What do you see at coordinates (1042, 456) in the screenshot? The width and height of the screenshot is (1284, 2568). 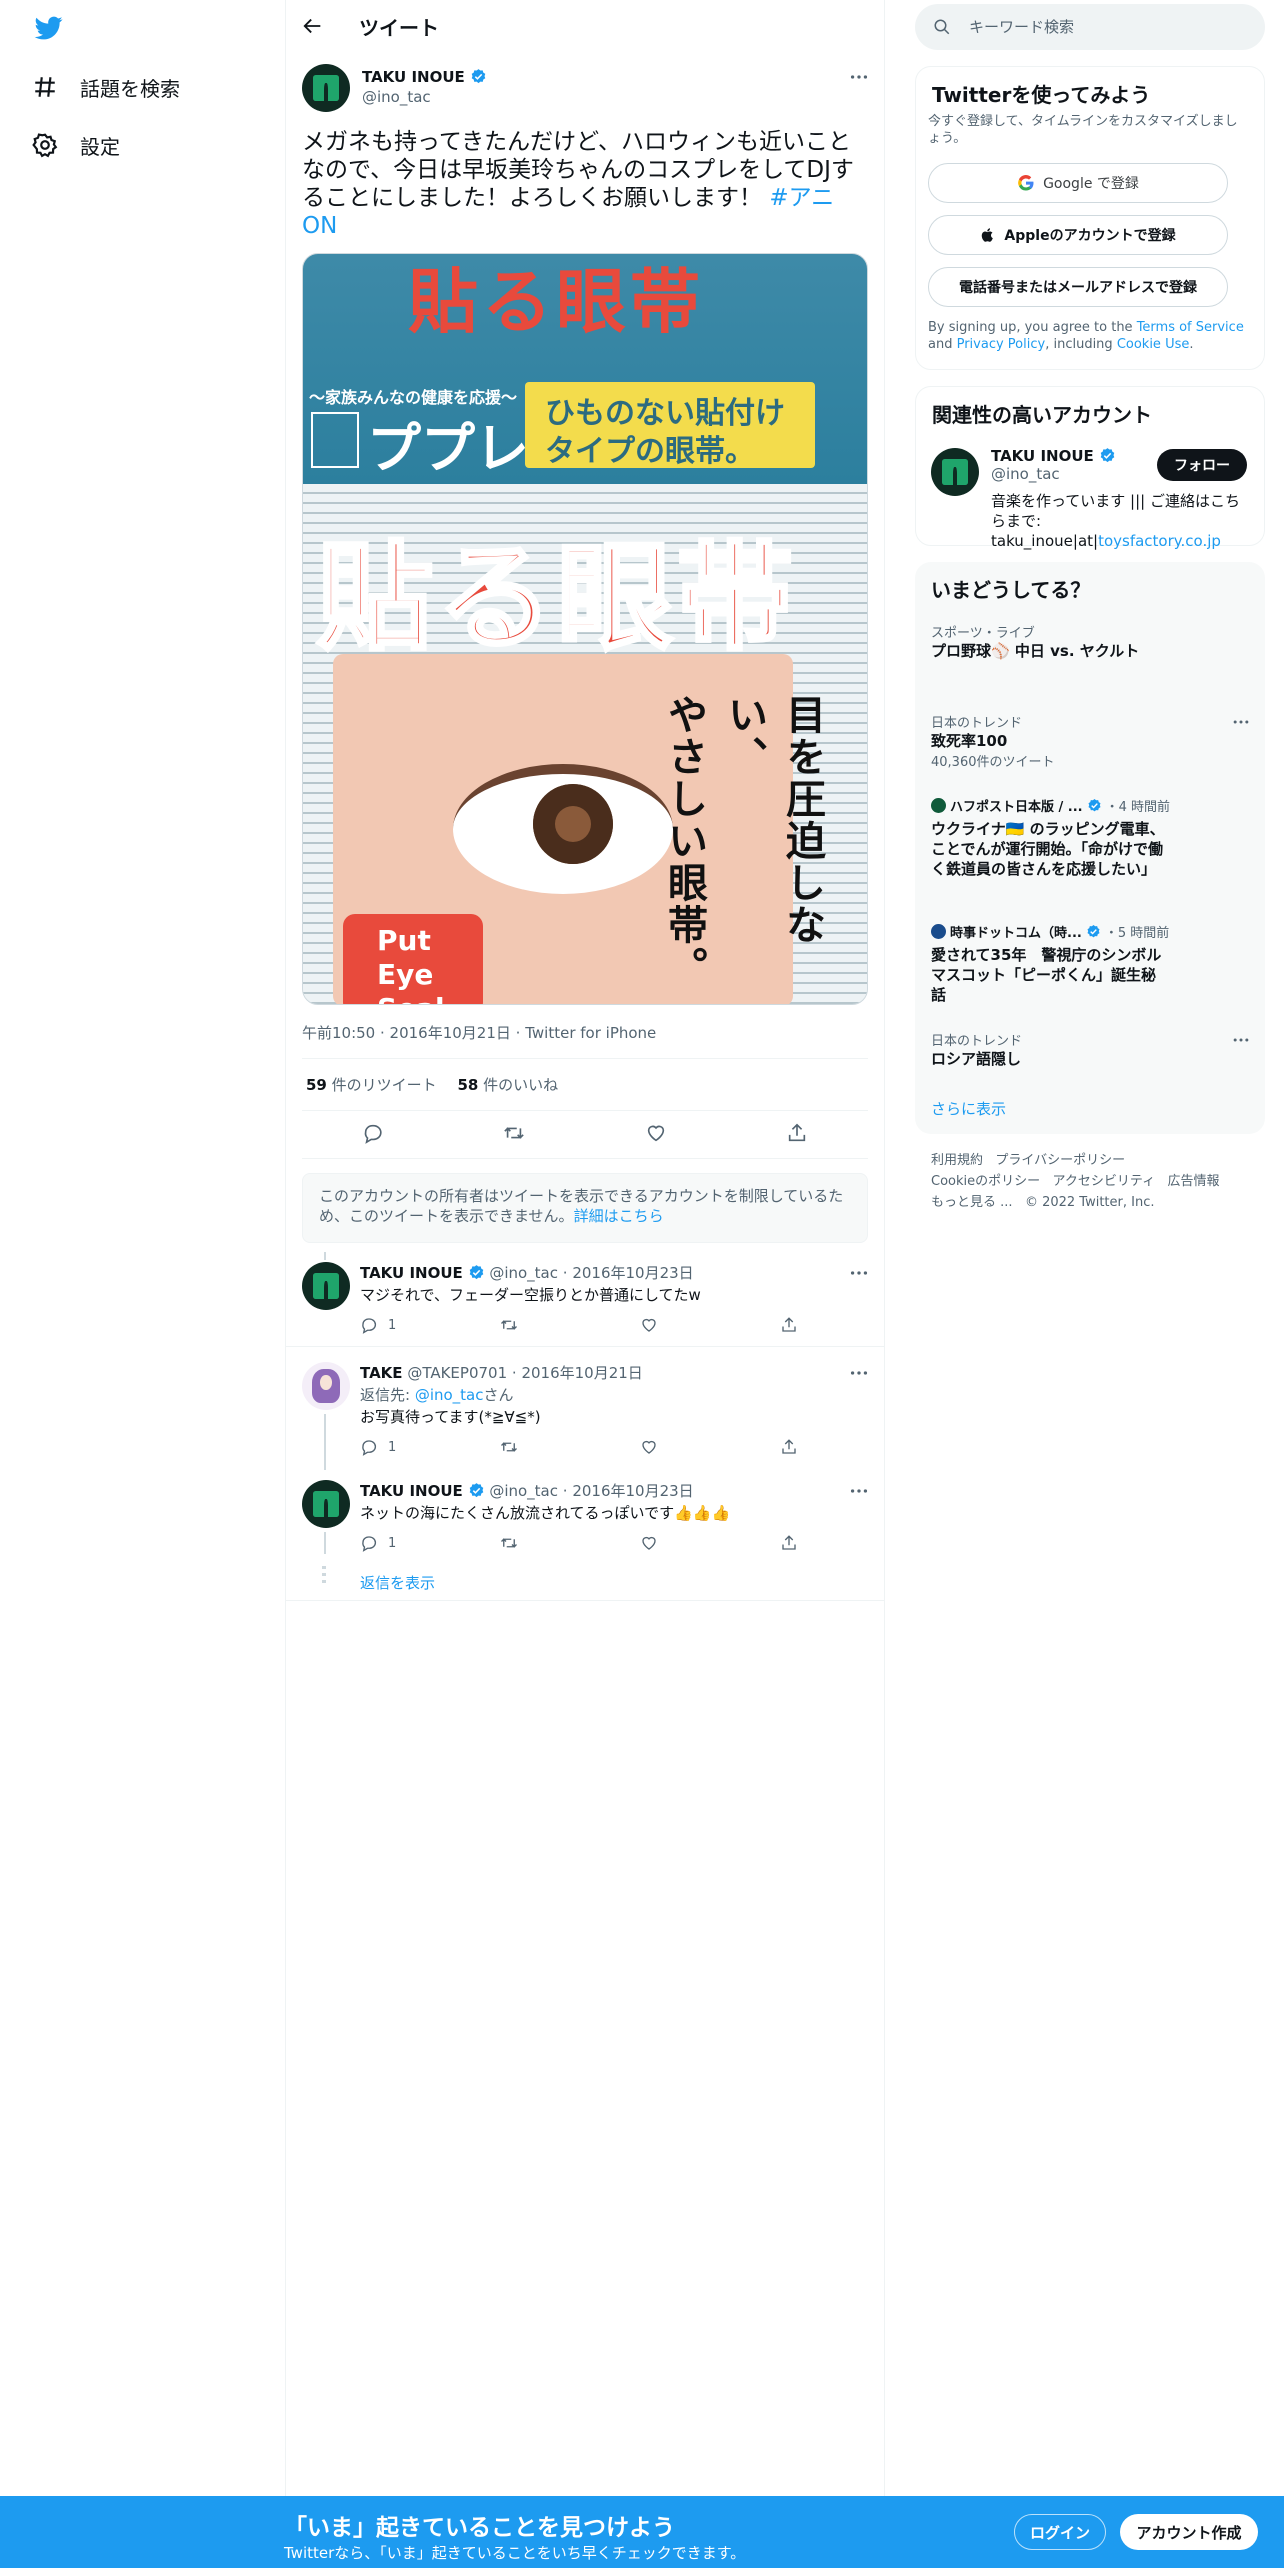 I see `related-name: TAKU INOUE` at bounding box center [1042, 456].